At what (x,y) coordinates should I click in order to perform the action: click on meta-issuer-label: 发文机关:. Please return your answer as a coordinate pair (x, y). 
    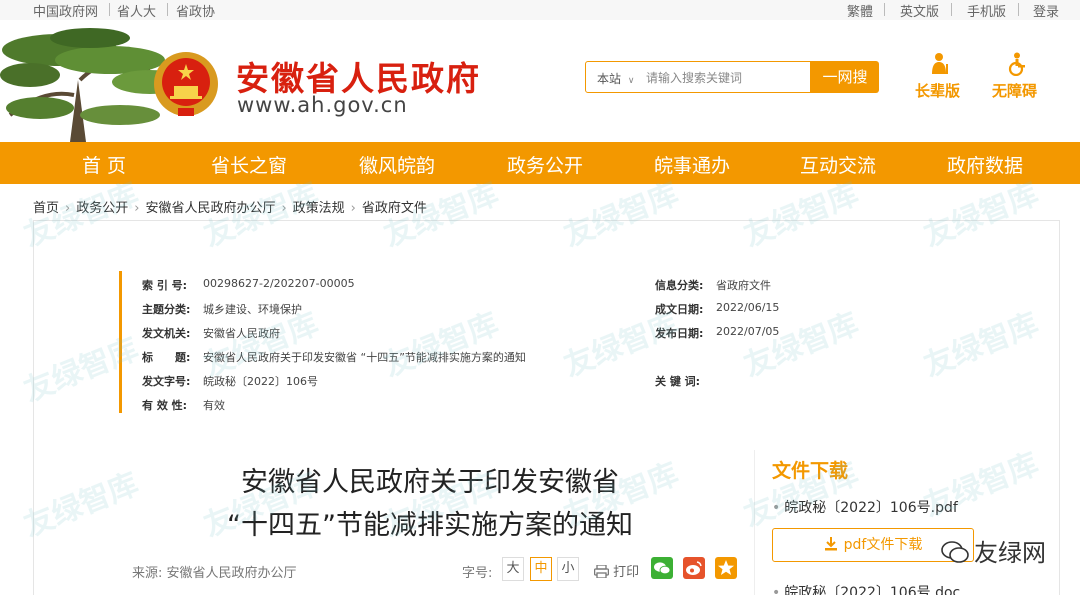
    Looking at the image, I should click on (166, 333).